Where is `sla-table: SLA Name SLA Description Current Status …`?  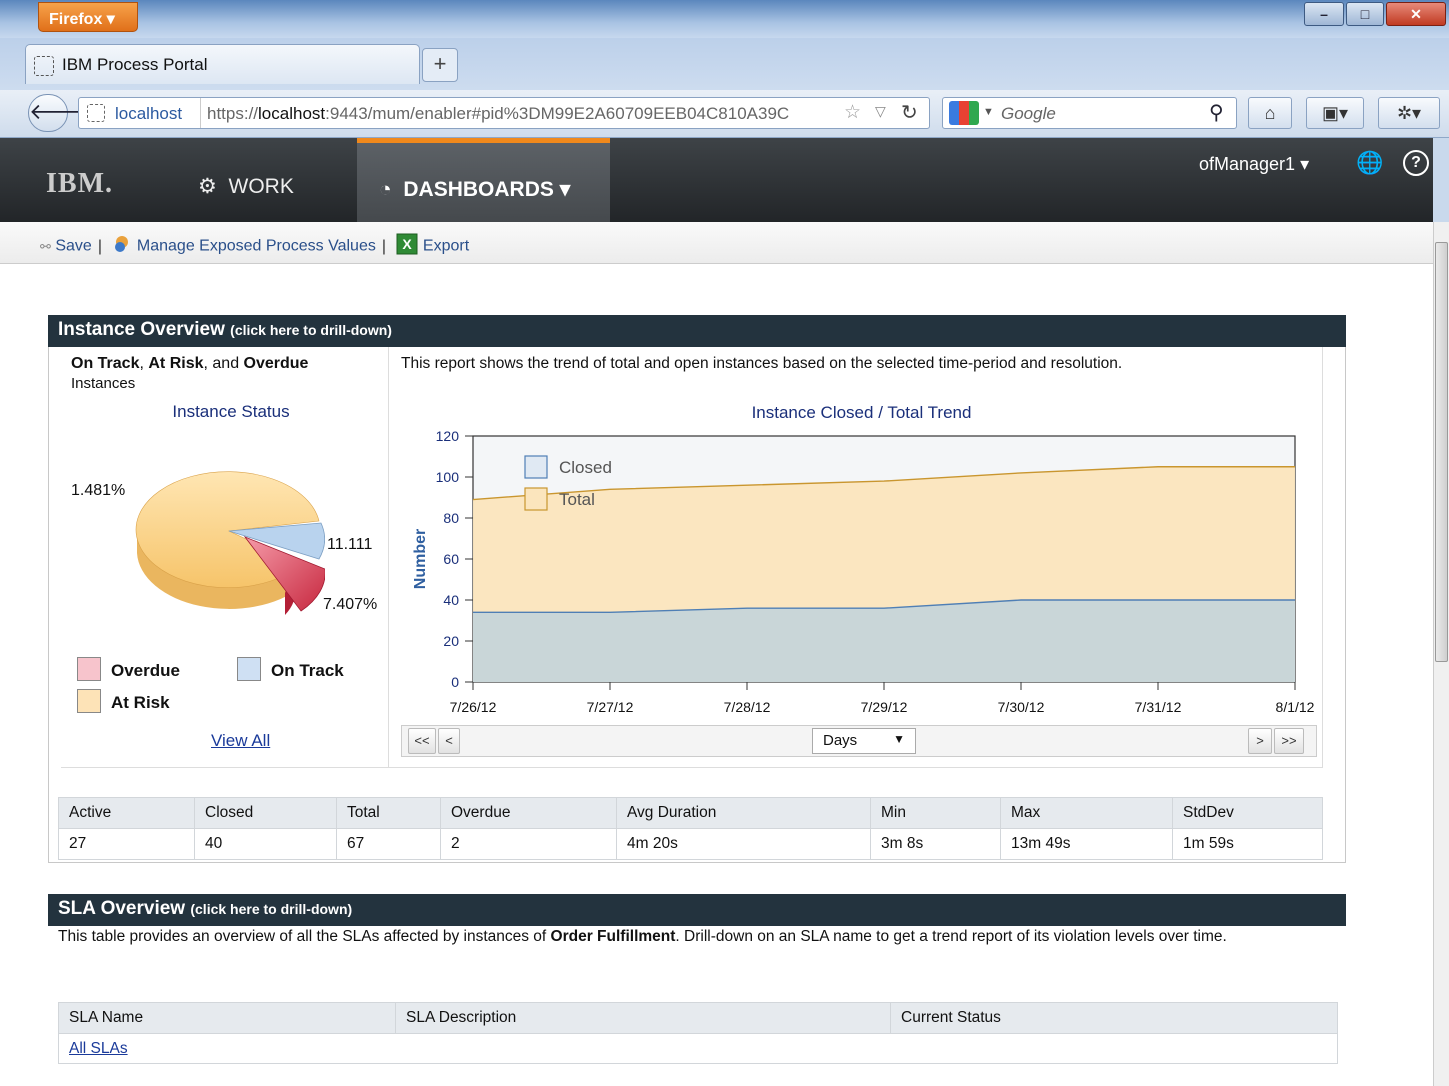
sla-table: SLA Name SLA Description Current Status … is located at coordinates (698, 1033).